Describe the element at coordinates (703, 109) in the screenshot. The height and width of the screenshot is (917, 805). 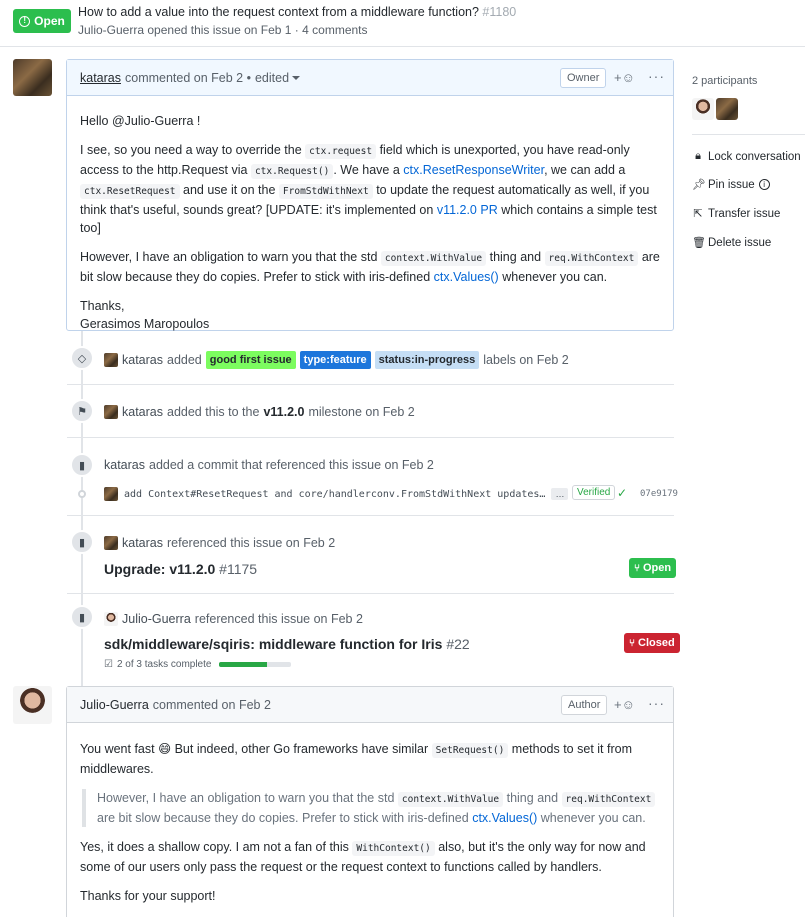
I see `participant-avatar-julio` at that location.